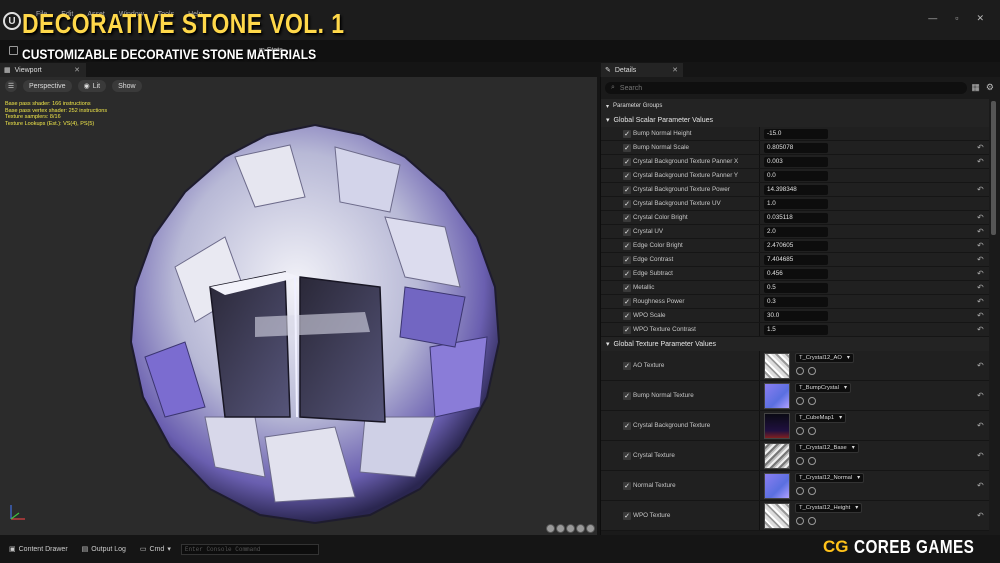  Describe the element at coordinates (824, 358) in the screenshot. I see `texture-asset-dropdown: T_Crystal12_AO ▾` at that location.